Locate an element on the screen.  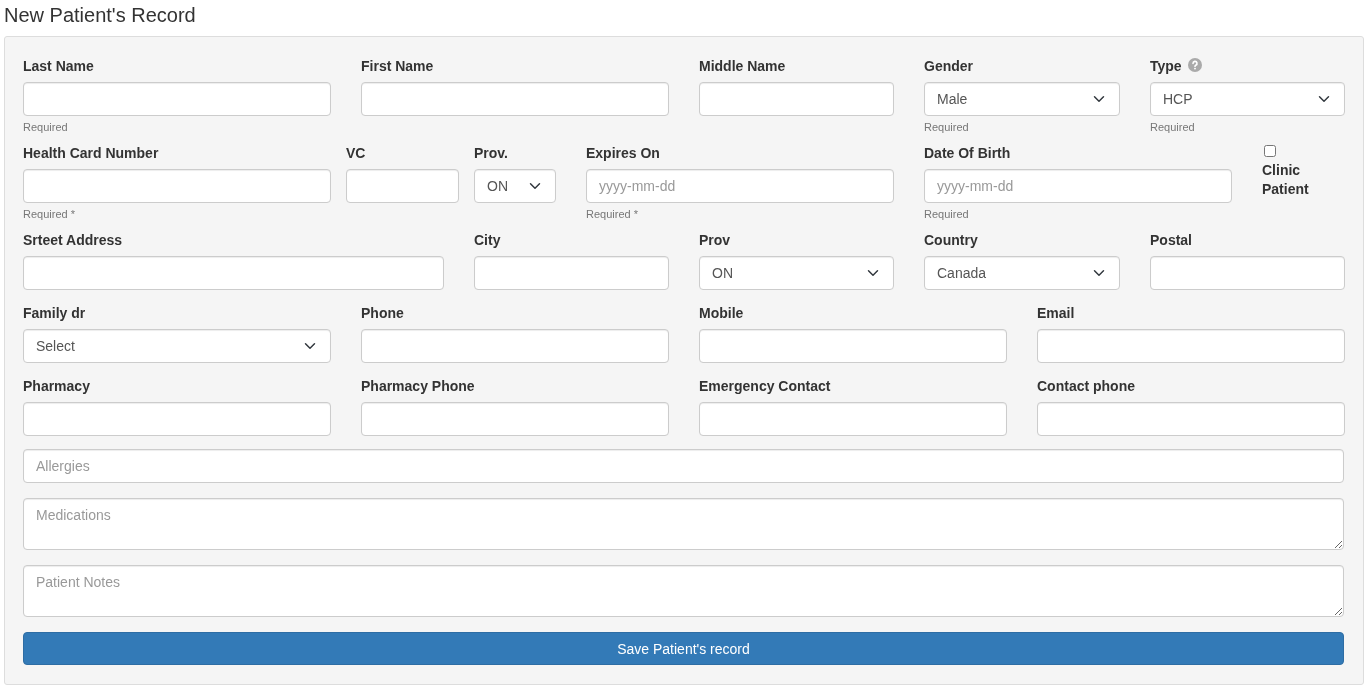
field-label: Health Card Number is located at coordinates (91, 153).